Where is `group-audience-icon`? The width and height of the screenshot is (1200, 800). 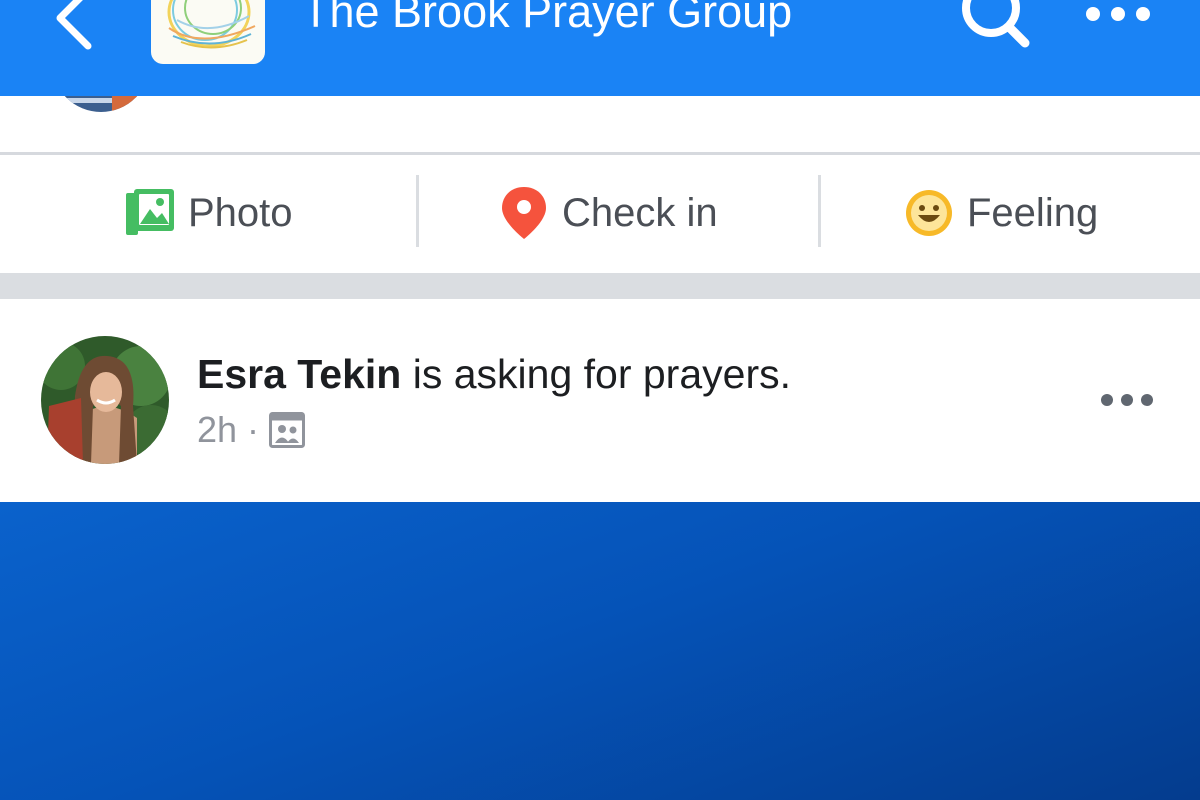
group-audience-icon is located at coordinates (287, 430).